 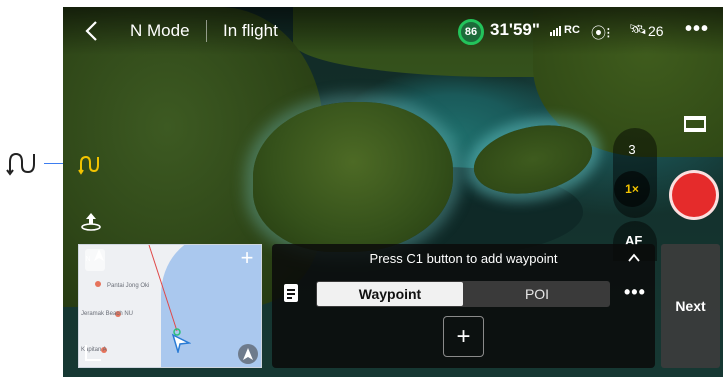 What do you see at coordinates (635, 292) in the screenshot?
I see `more-options-icon: •••` at bounding box center [635, 292].